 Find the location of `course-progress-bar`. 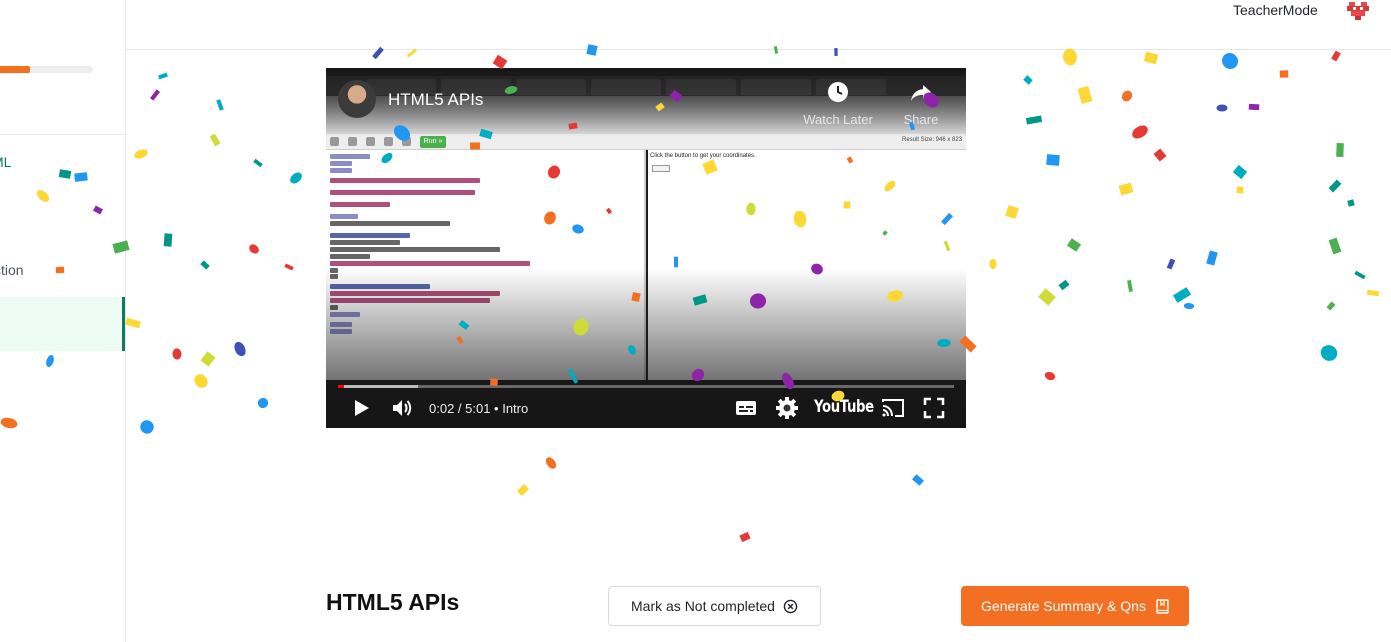

course-progress-bar is located at coordinates (46, 69).